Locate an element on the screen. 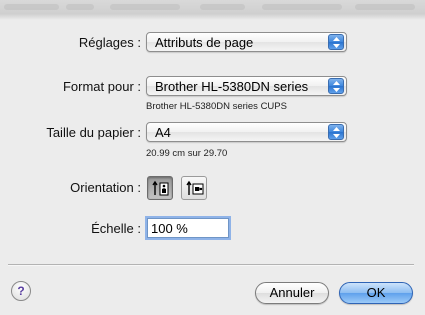 Image resolution: width=425 pixels, height=315 pixels. landscape-orientation-icon is located at coordinates (195, 187).